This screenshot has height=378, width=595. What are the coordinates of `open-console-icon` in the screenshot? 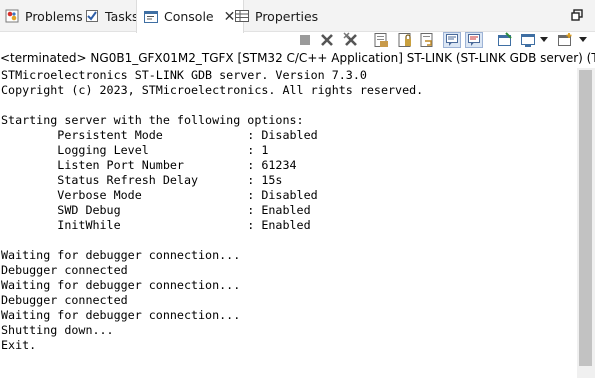 It's located at (565, 40).